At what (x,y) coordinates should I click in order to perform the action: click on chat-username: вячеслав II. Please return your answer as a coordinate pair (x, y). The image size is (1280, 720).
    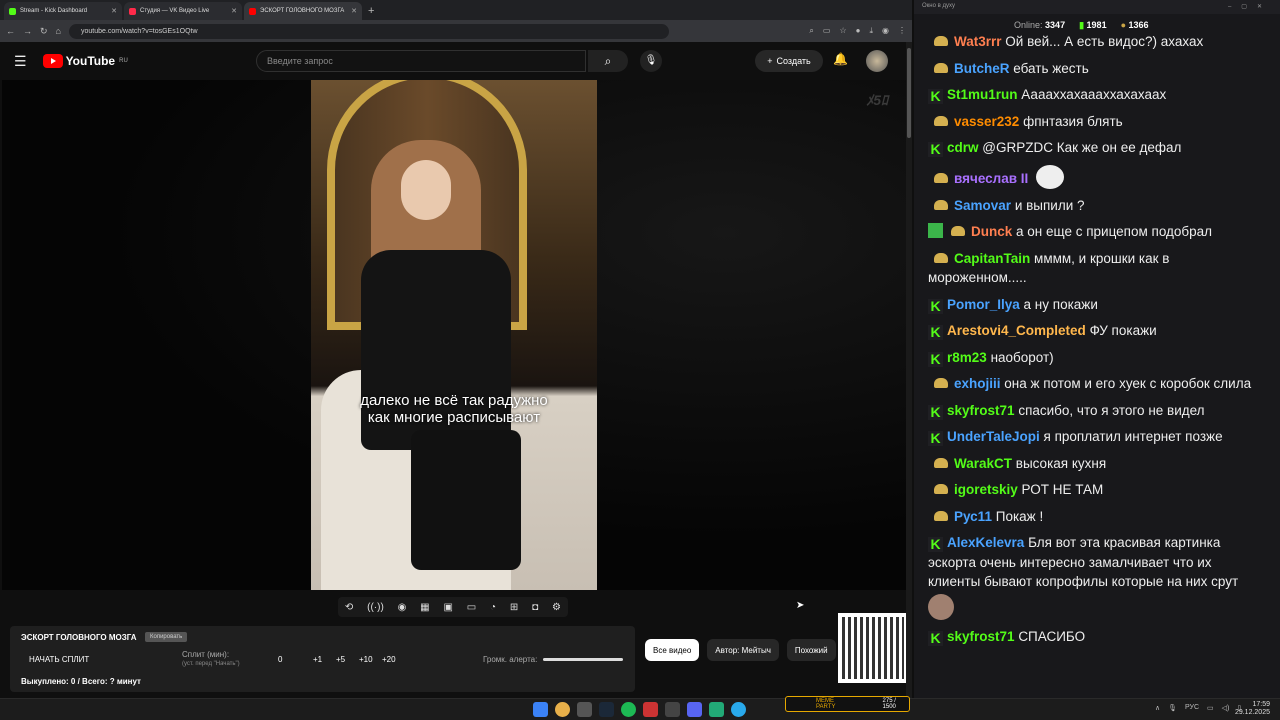
    Looking at the image, I should click on (991, 178).